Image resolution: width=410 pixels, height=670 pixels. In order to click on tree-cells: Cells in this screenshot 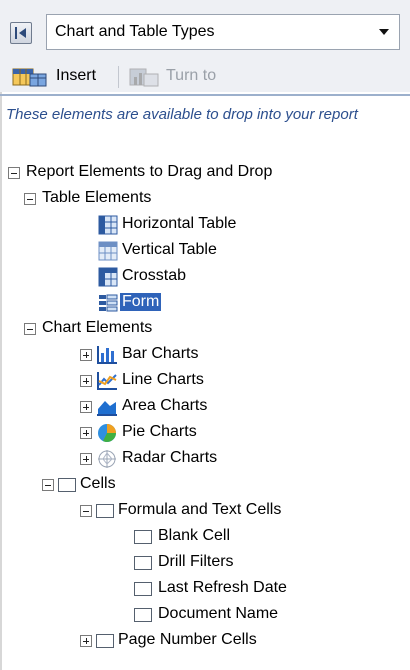, I will do `click(205, 485)`.